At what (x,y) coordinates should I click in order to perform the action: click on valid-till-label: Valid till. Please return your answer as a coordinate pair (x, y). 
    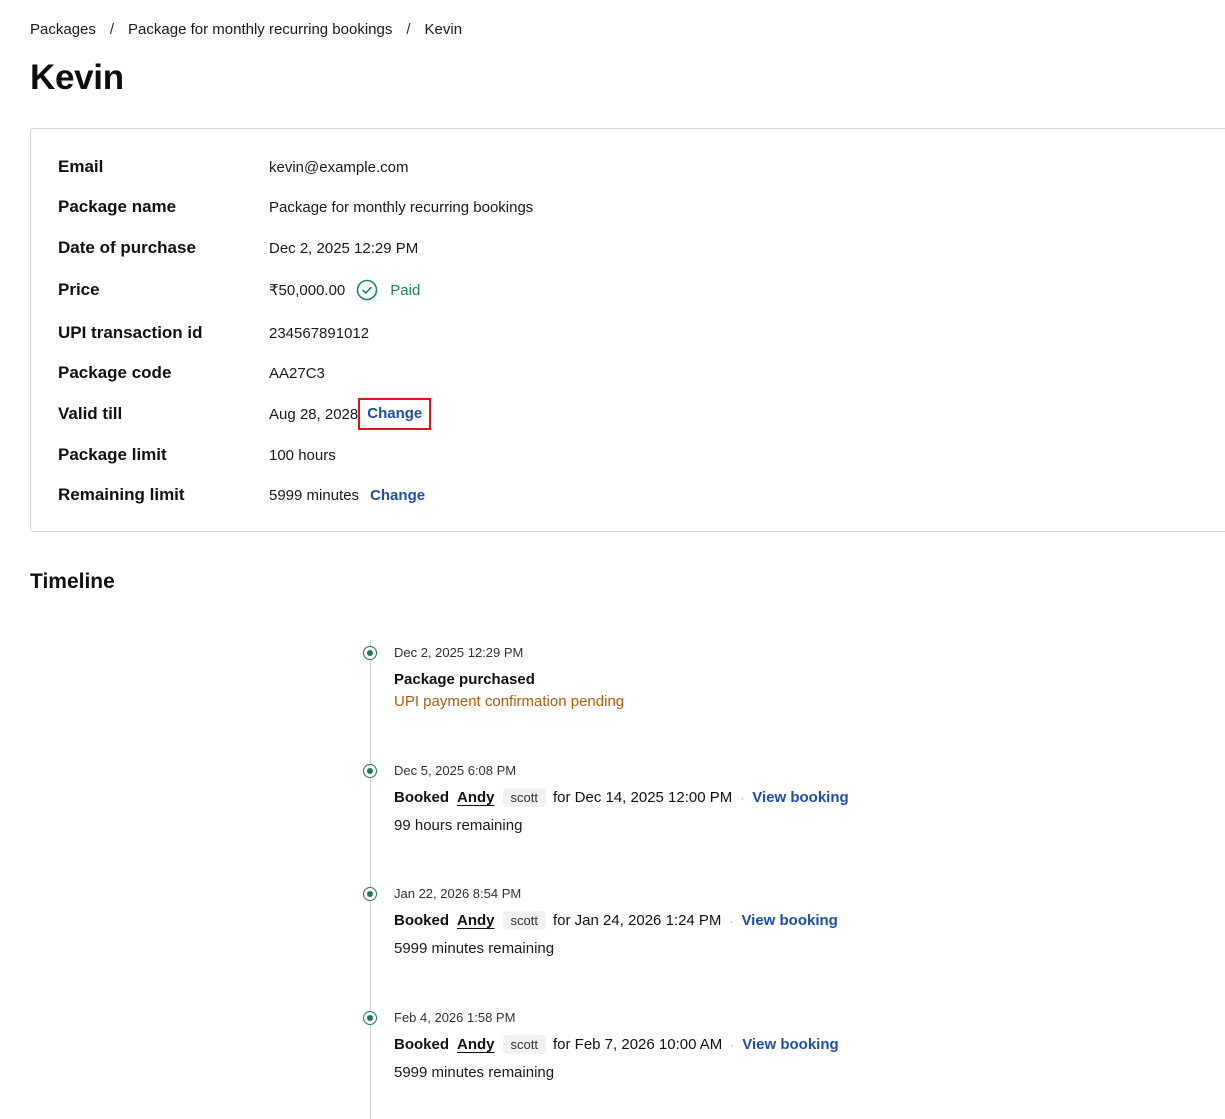
    Looking at the image, I should click on (90, 413).